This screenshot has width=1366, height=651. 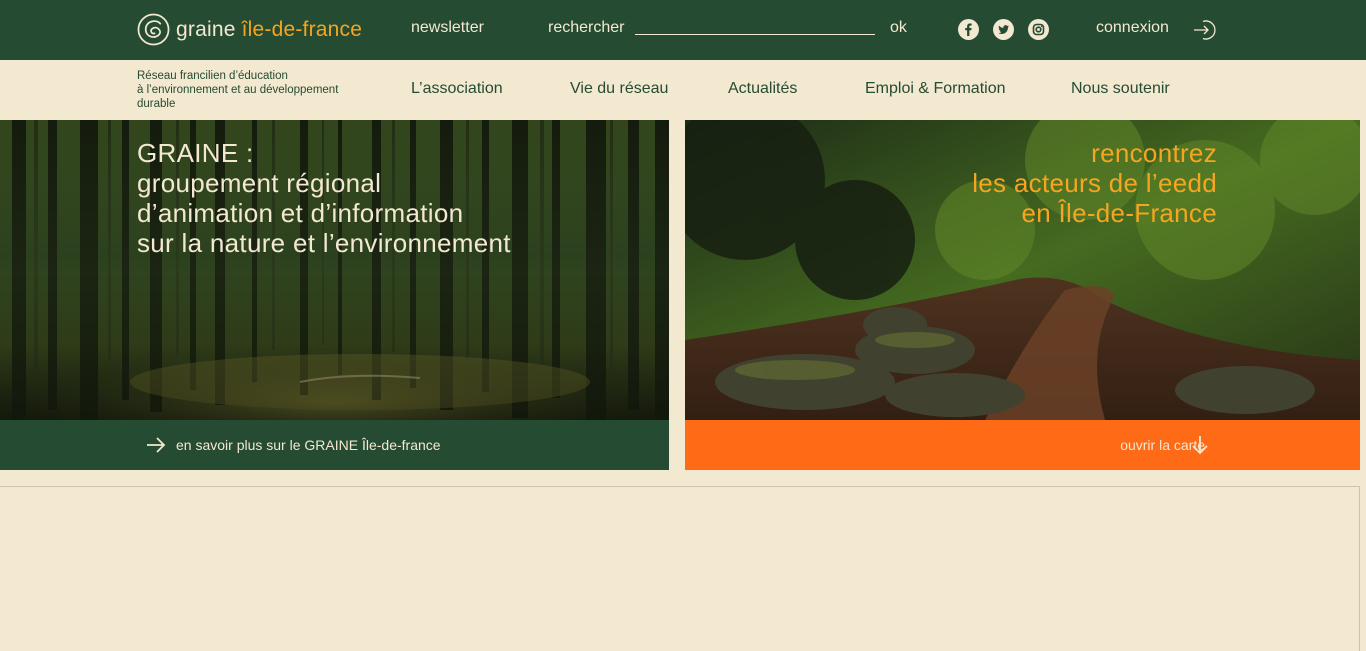 I want to click on tagline-line: Réseau francilien d’éducation, so click(x=212, y=76).